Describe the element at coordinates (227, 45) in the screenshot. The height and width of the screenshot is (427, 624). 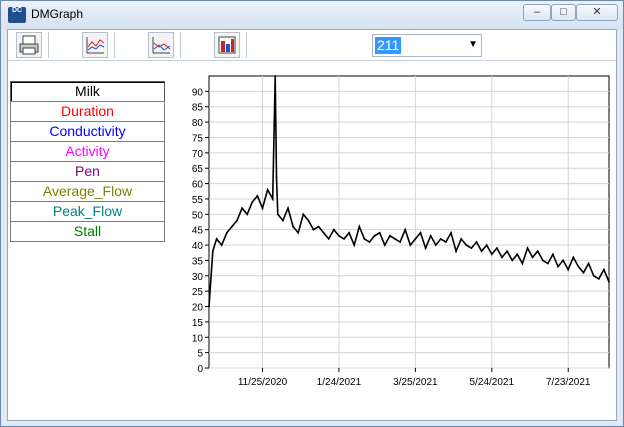
I see `bar-graph-button` at that location.